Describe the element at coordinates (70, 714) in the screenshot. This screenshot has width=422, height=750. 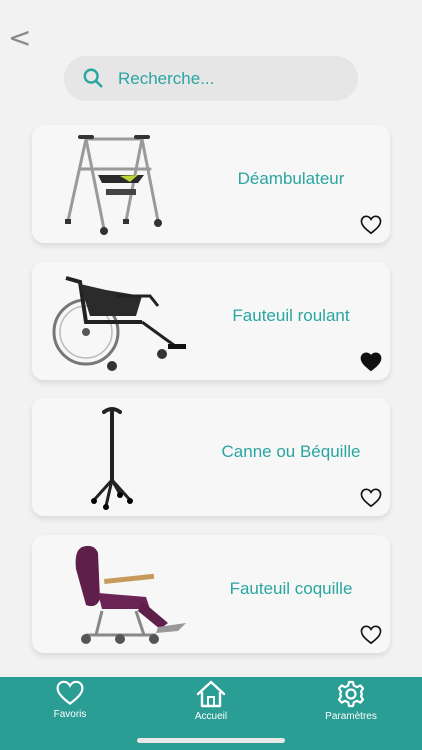
I see `tab-label: Favoris` at that location.